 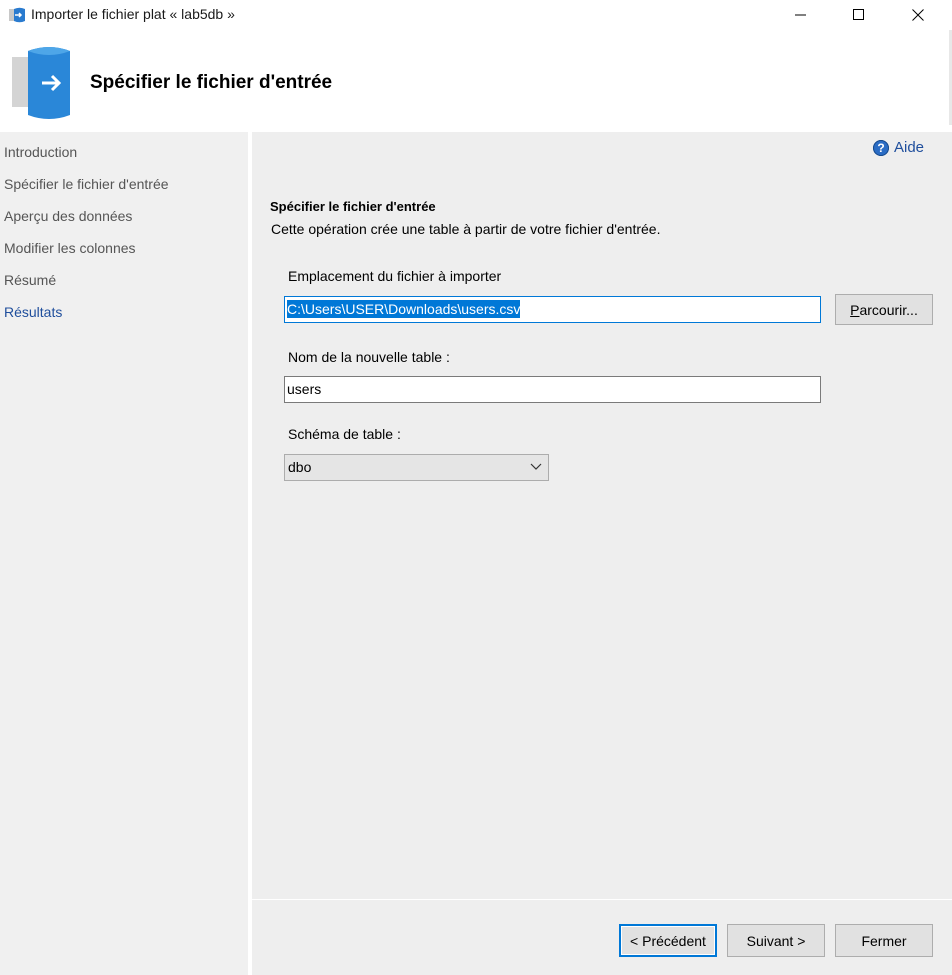 What do you see at coordinates (536, 466) in the screenshot?
I see `chevron-down-icon` at bounding box center [536, 466].